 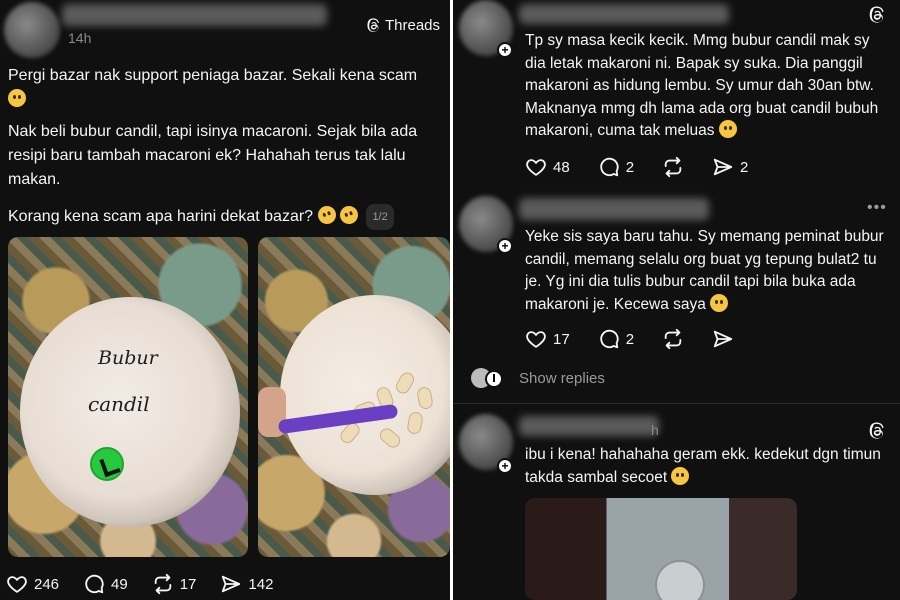 What do you see at coordinates (614, 209) in the screenshot?
I see `reply-2-name-redacted` at bounding box center [614, 209].